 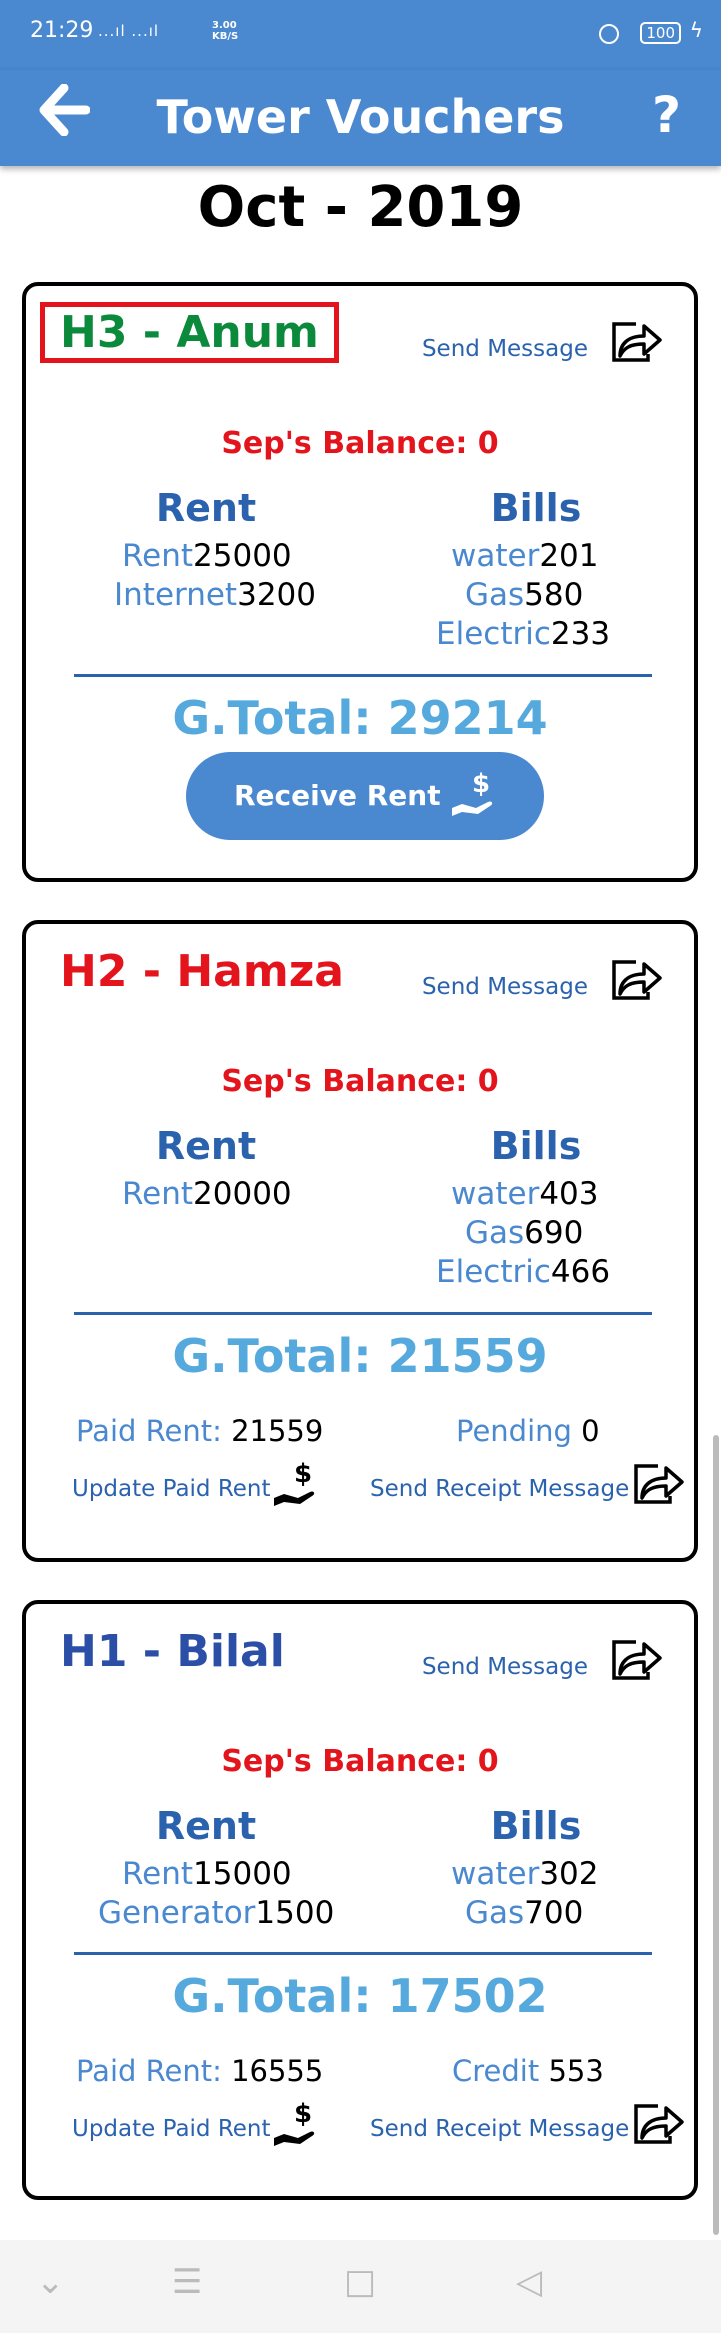 What do you see at coordinates (172, 1651) in the screenshot?
I see `tenant-name: H1 - Bilal` at bounding box center [172, 1651].